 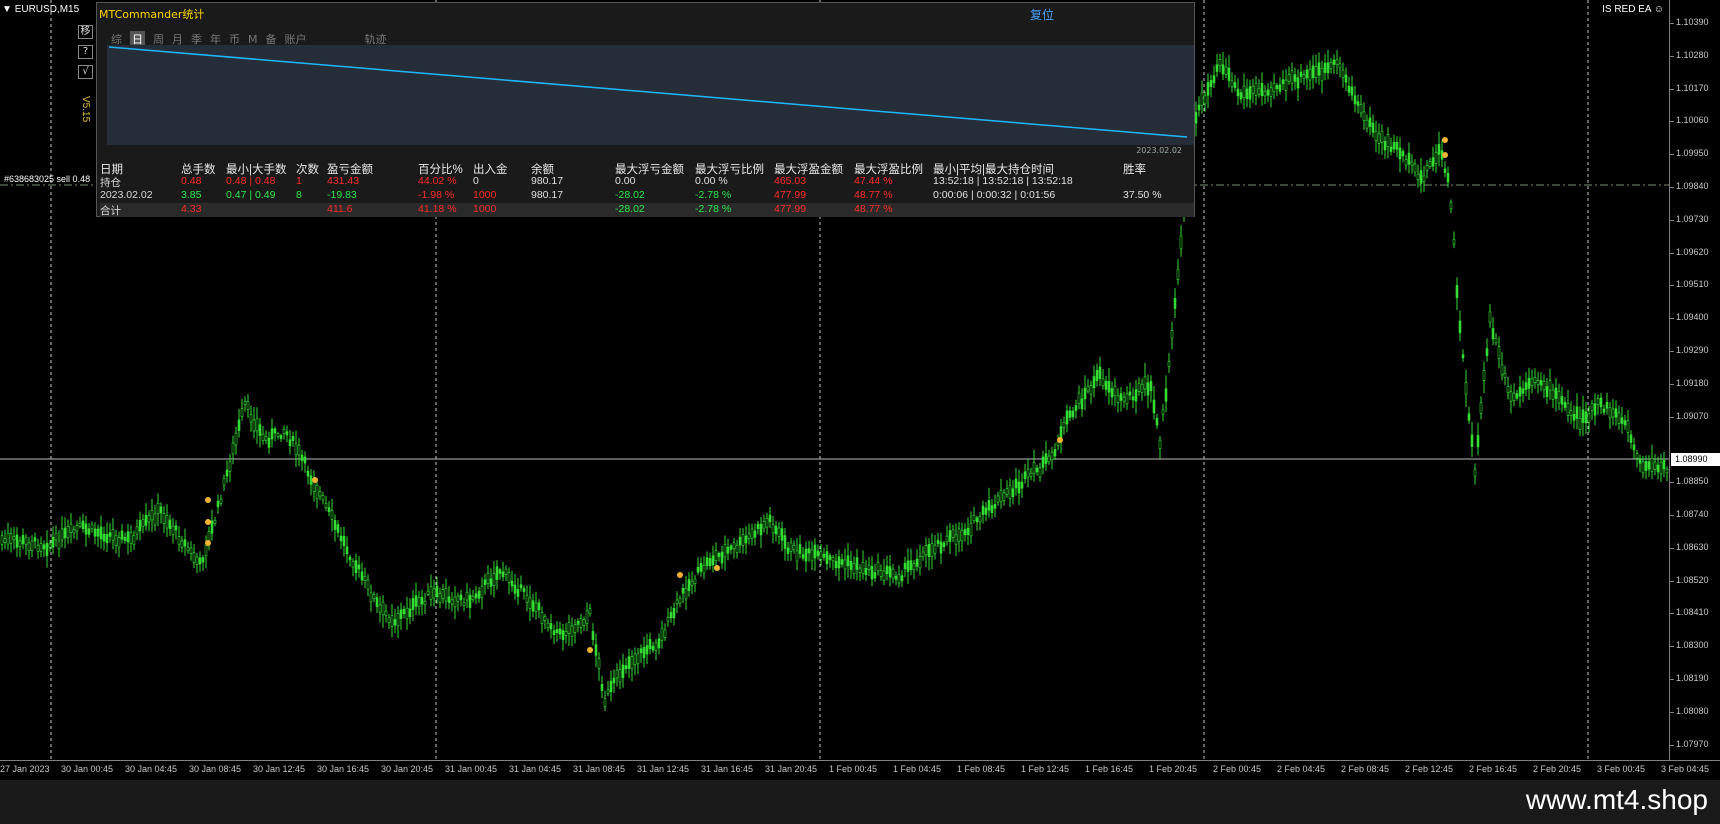 I want to click on stats-cell: 1, so click(x=299, y=181).